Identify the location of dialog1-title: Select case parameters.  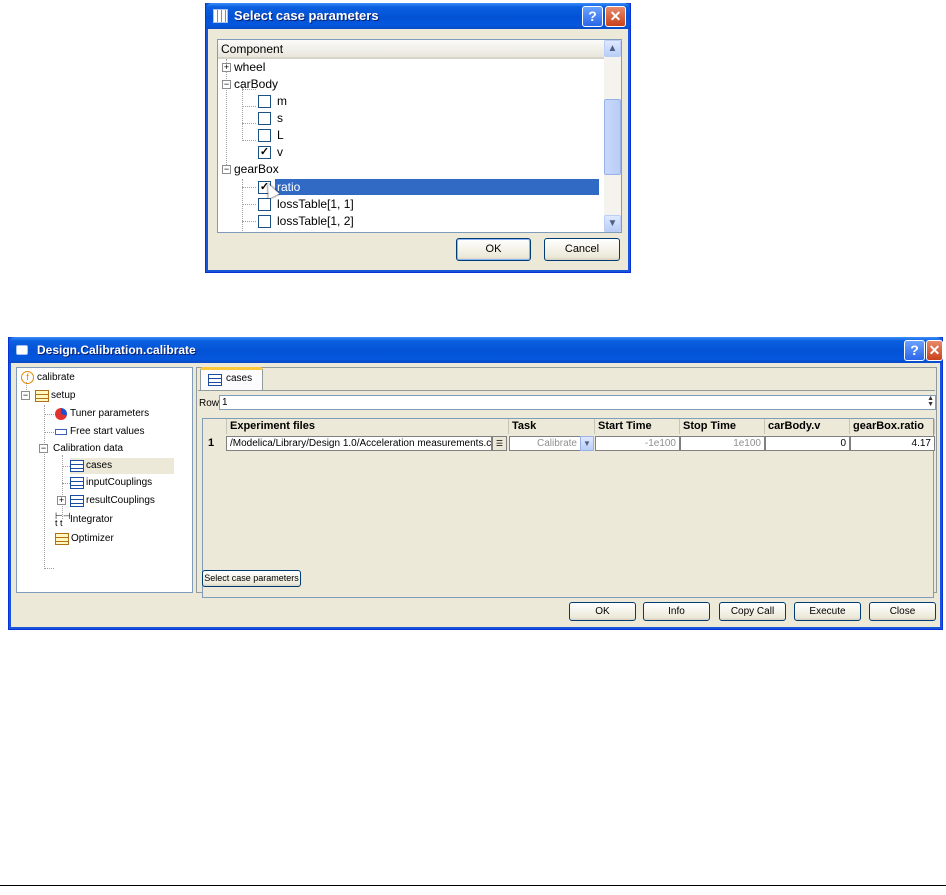
(306, 15).